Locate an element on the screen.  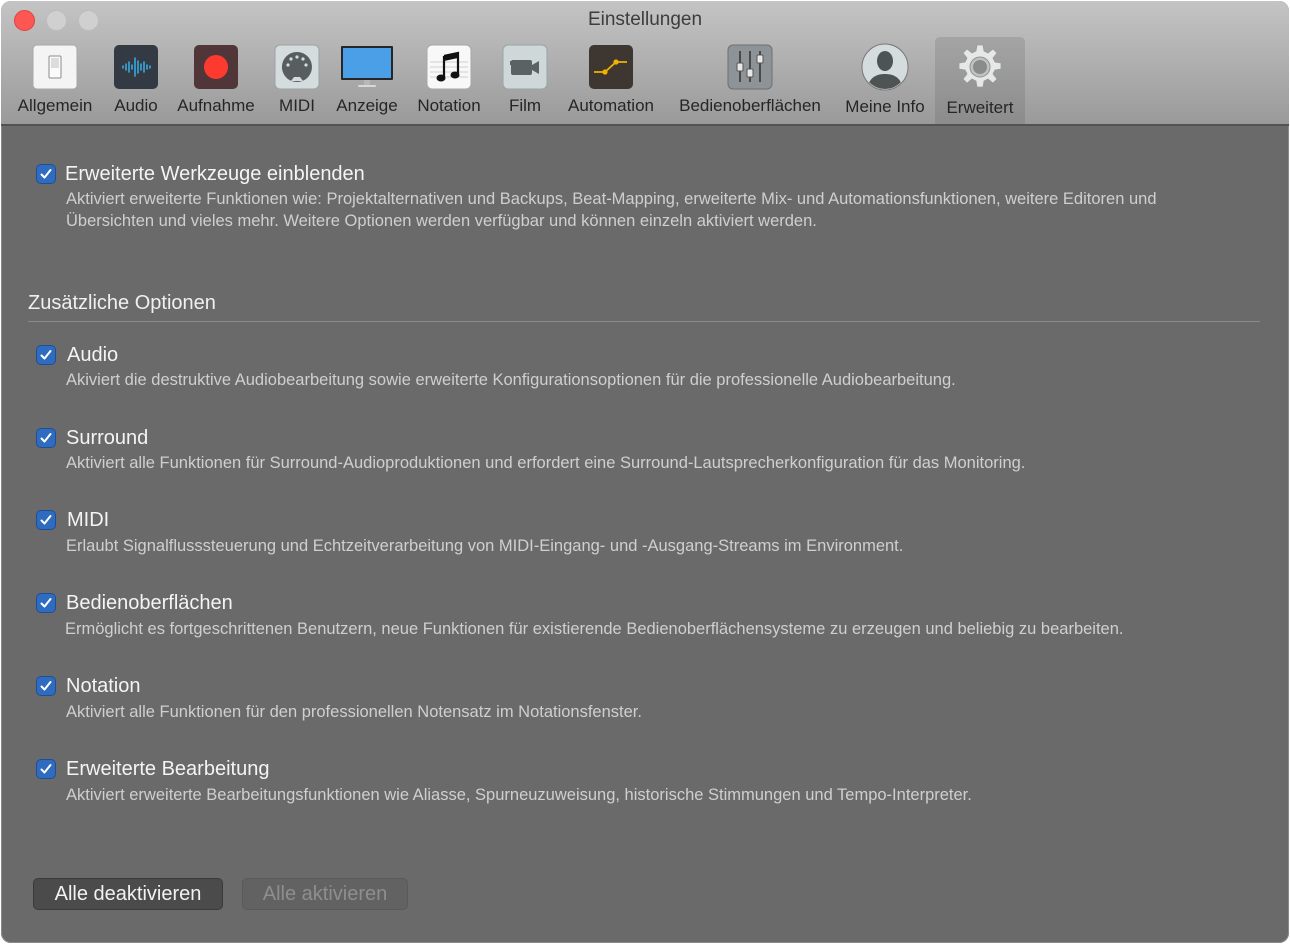
section-title: Zusätzliche Optionen is located at coordinates (122, 303).